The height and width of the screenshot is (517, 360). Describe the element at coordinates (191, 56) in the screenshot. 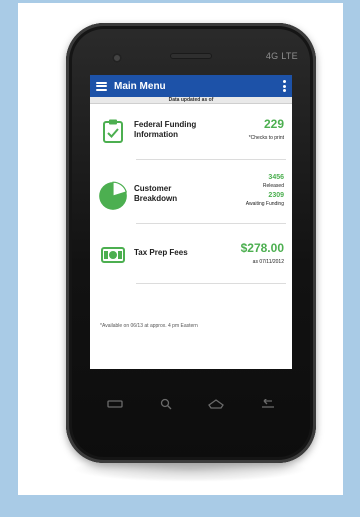

I see `speaker-grille` at that location.